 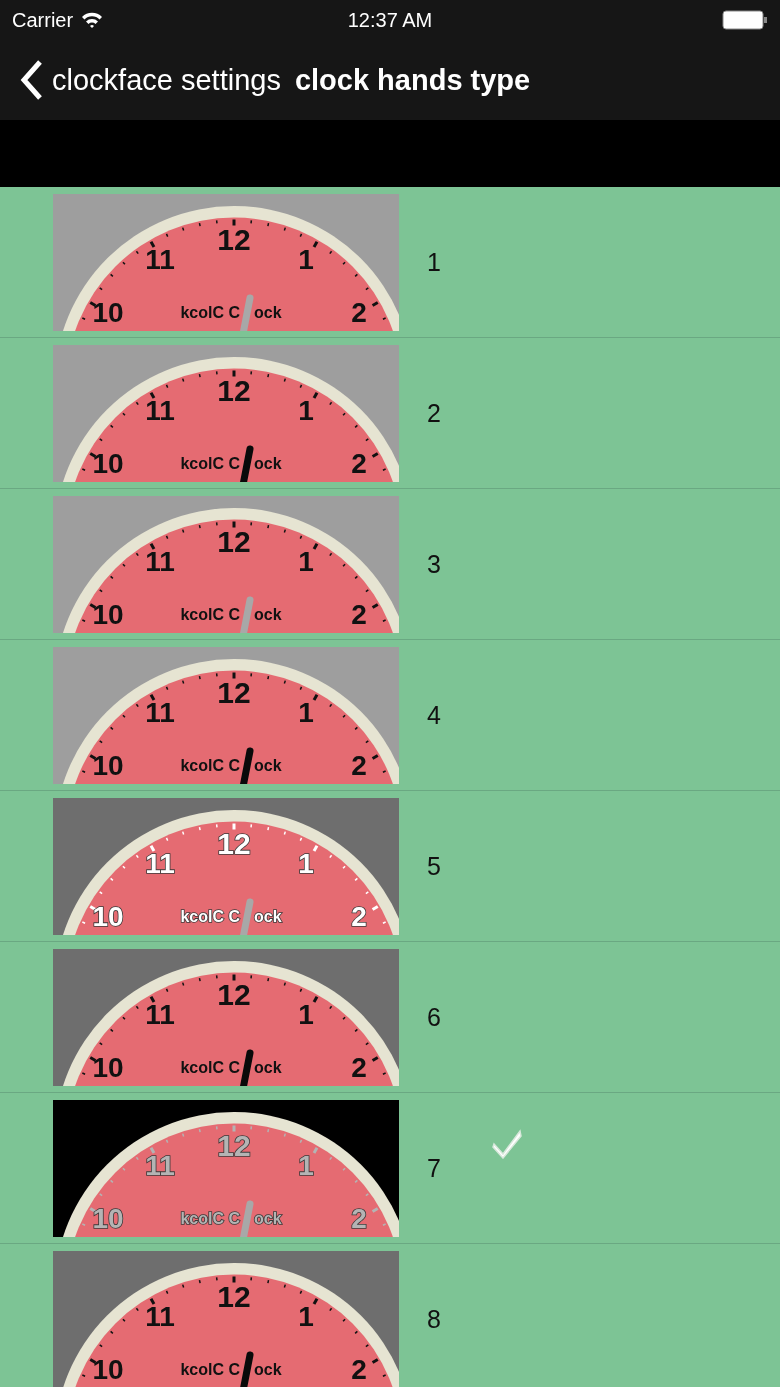 I want to click on option-number: 1, so click(x=434, y=262).